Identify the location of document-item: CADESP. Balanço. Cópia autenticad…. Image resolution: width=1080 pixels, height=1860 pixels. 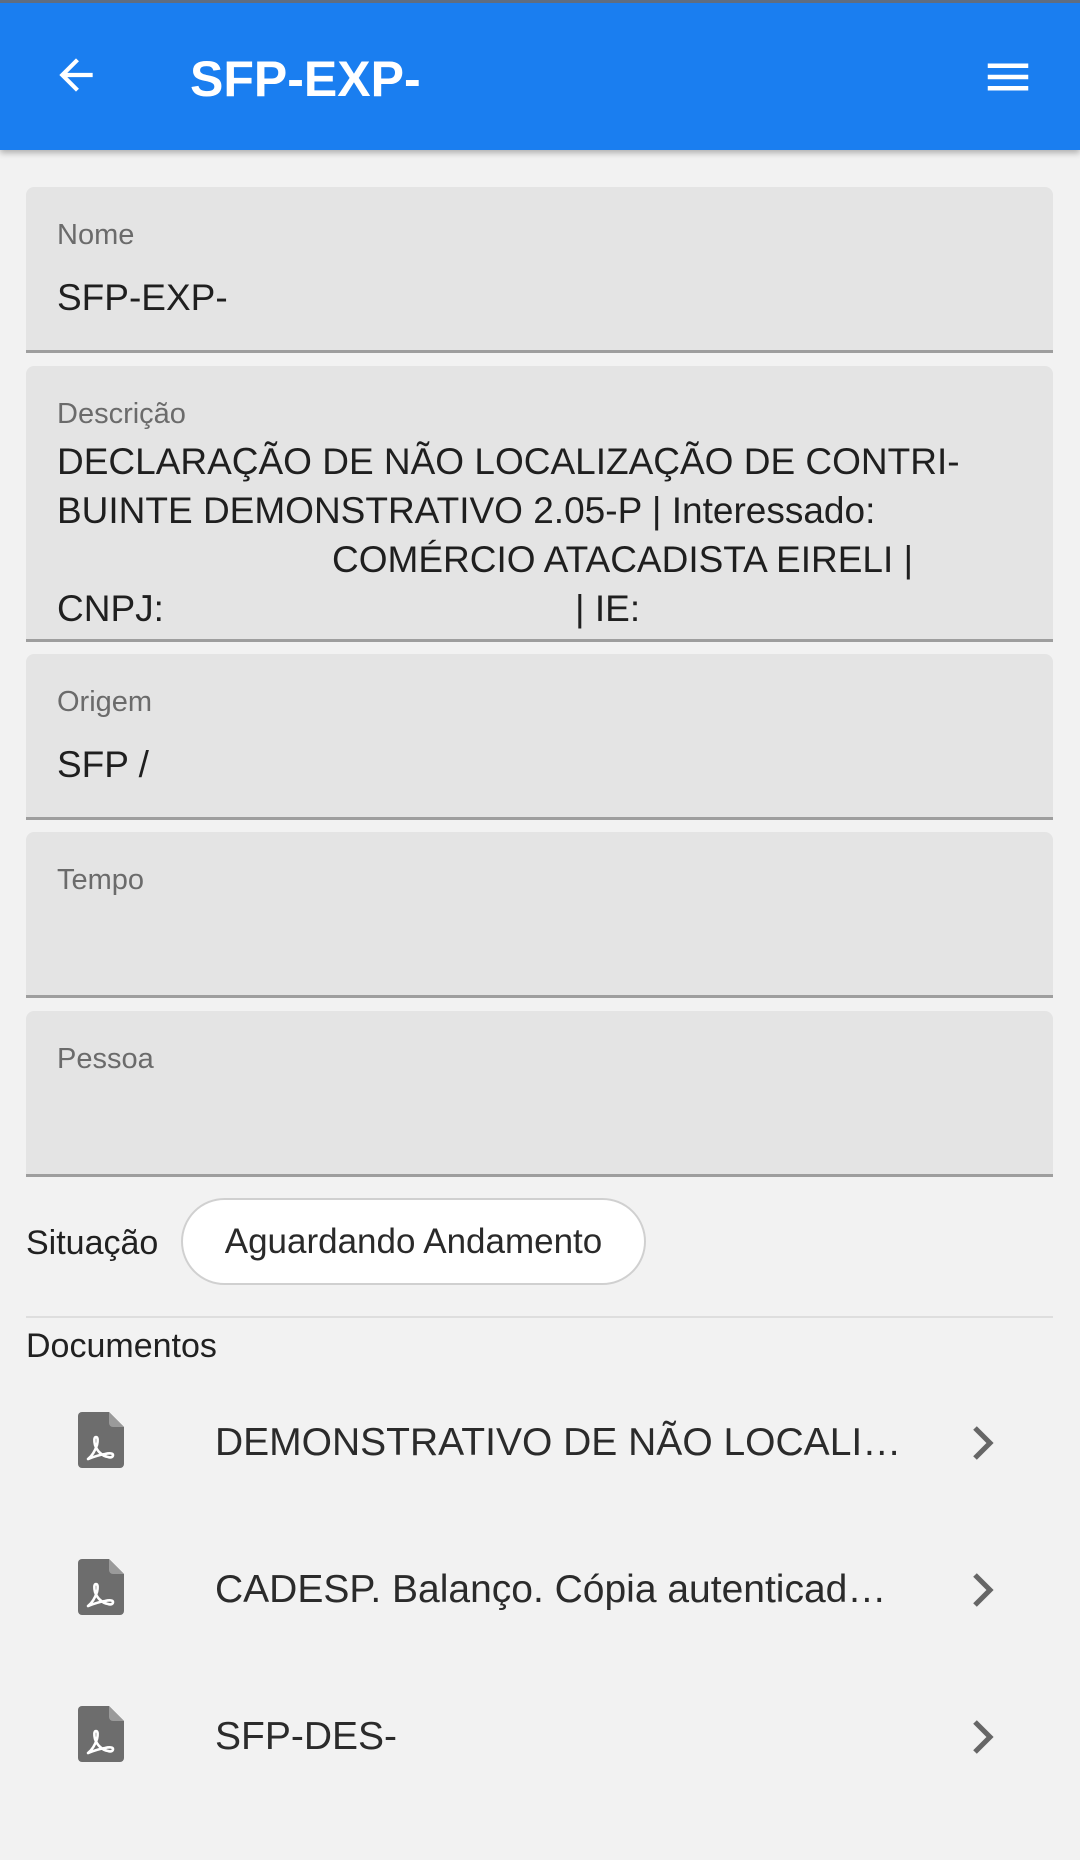
(539, 1590).